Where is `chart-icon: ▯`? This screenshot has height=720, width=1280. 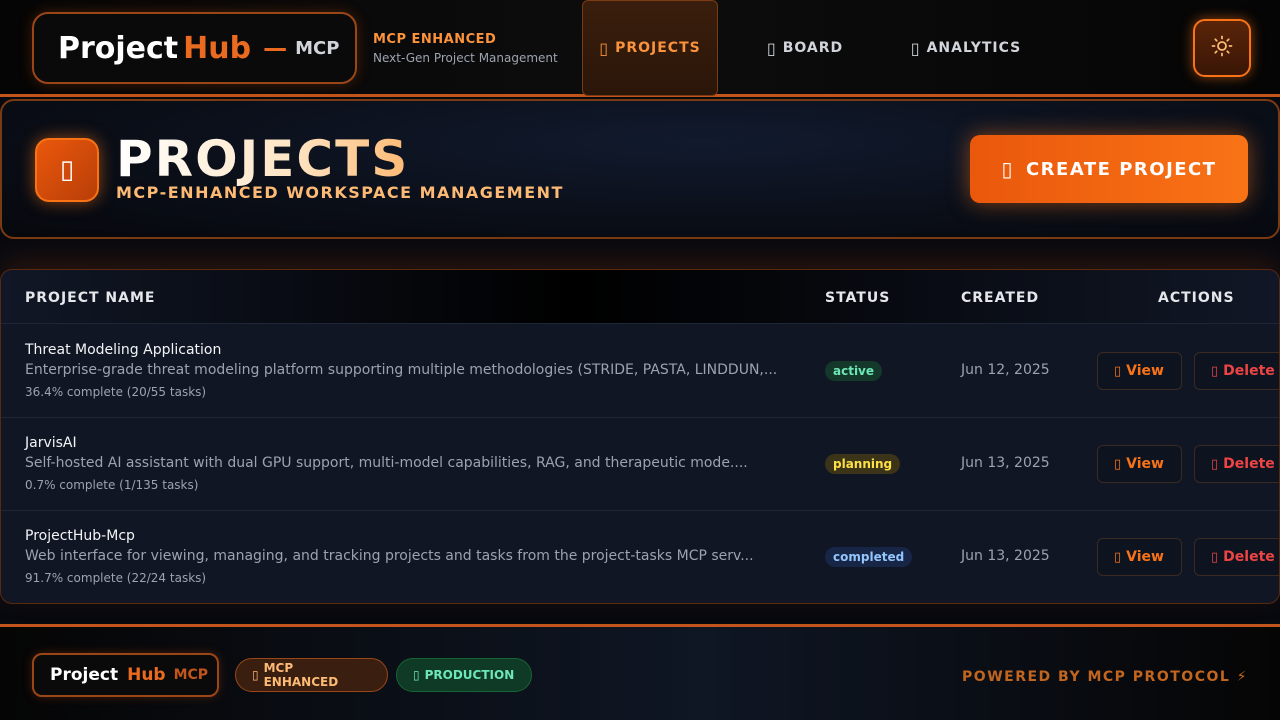
chart-icon: ▯ is located at coordinates (915, 48).